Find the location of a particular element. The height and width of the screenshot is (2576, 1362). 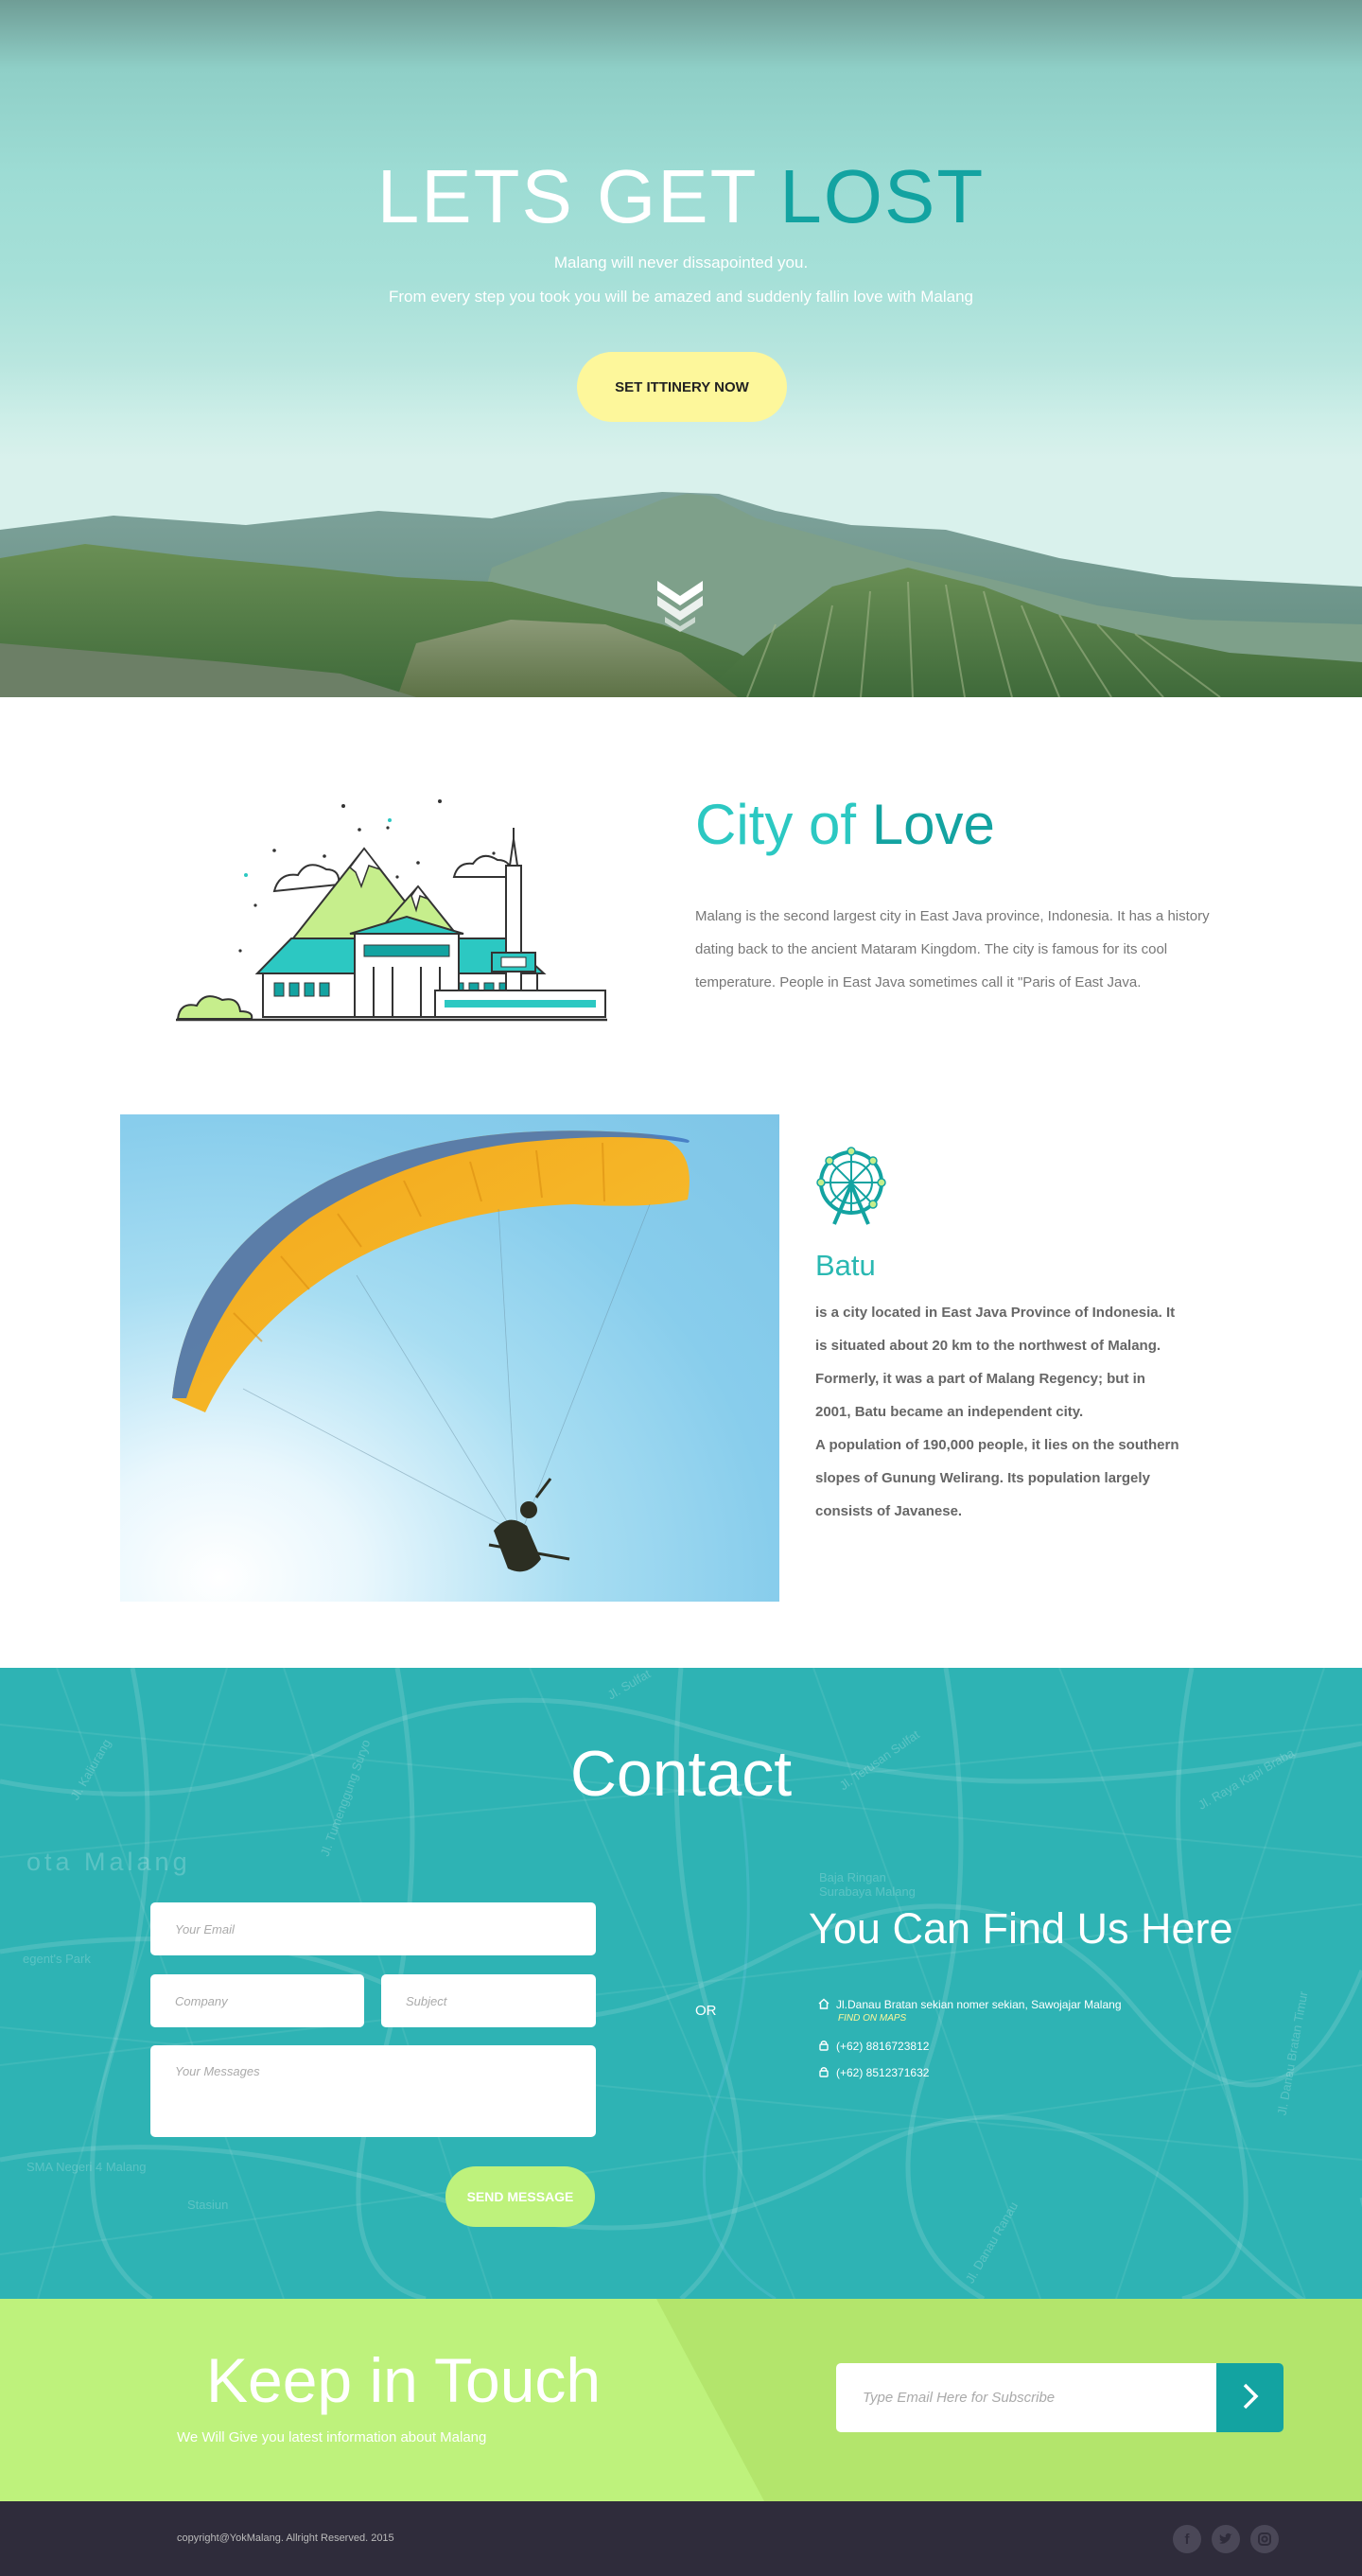

company-field is located at coordinates (257, 2001).